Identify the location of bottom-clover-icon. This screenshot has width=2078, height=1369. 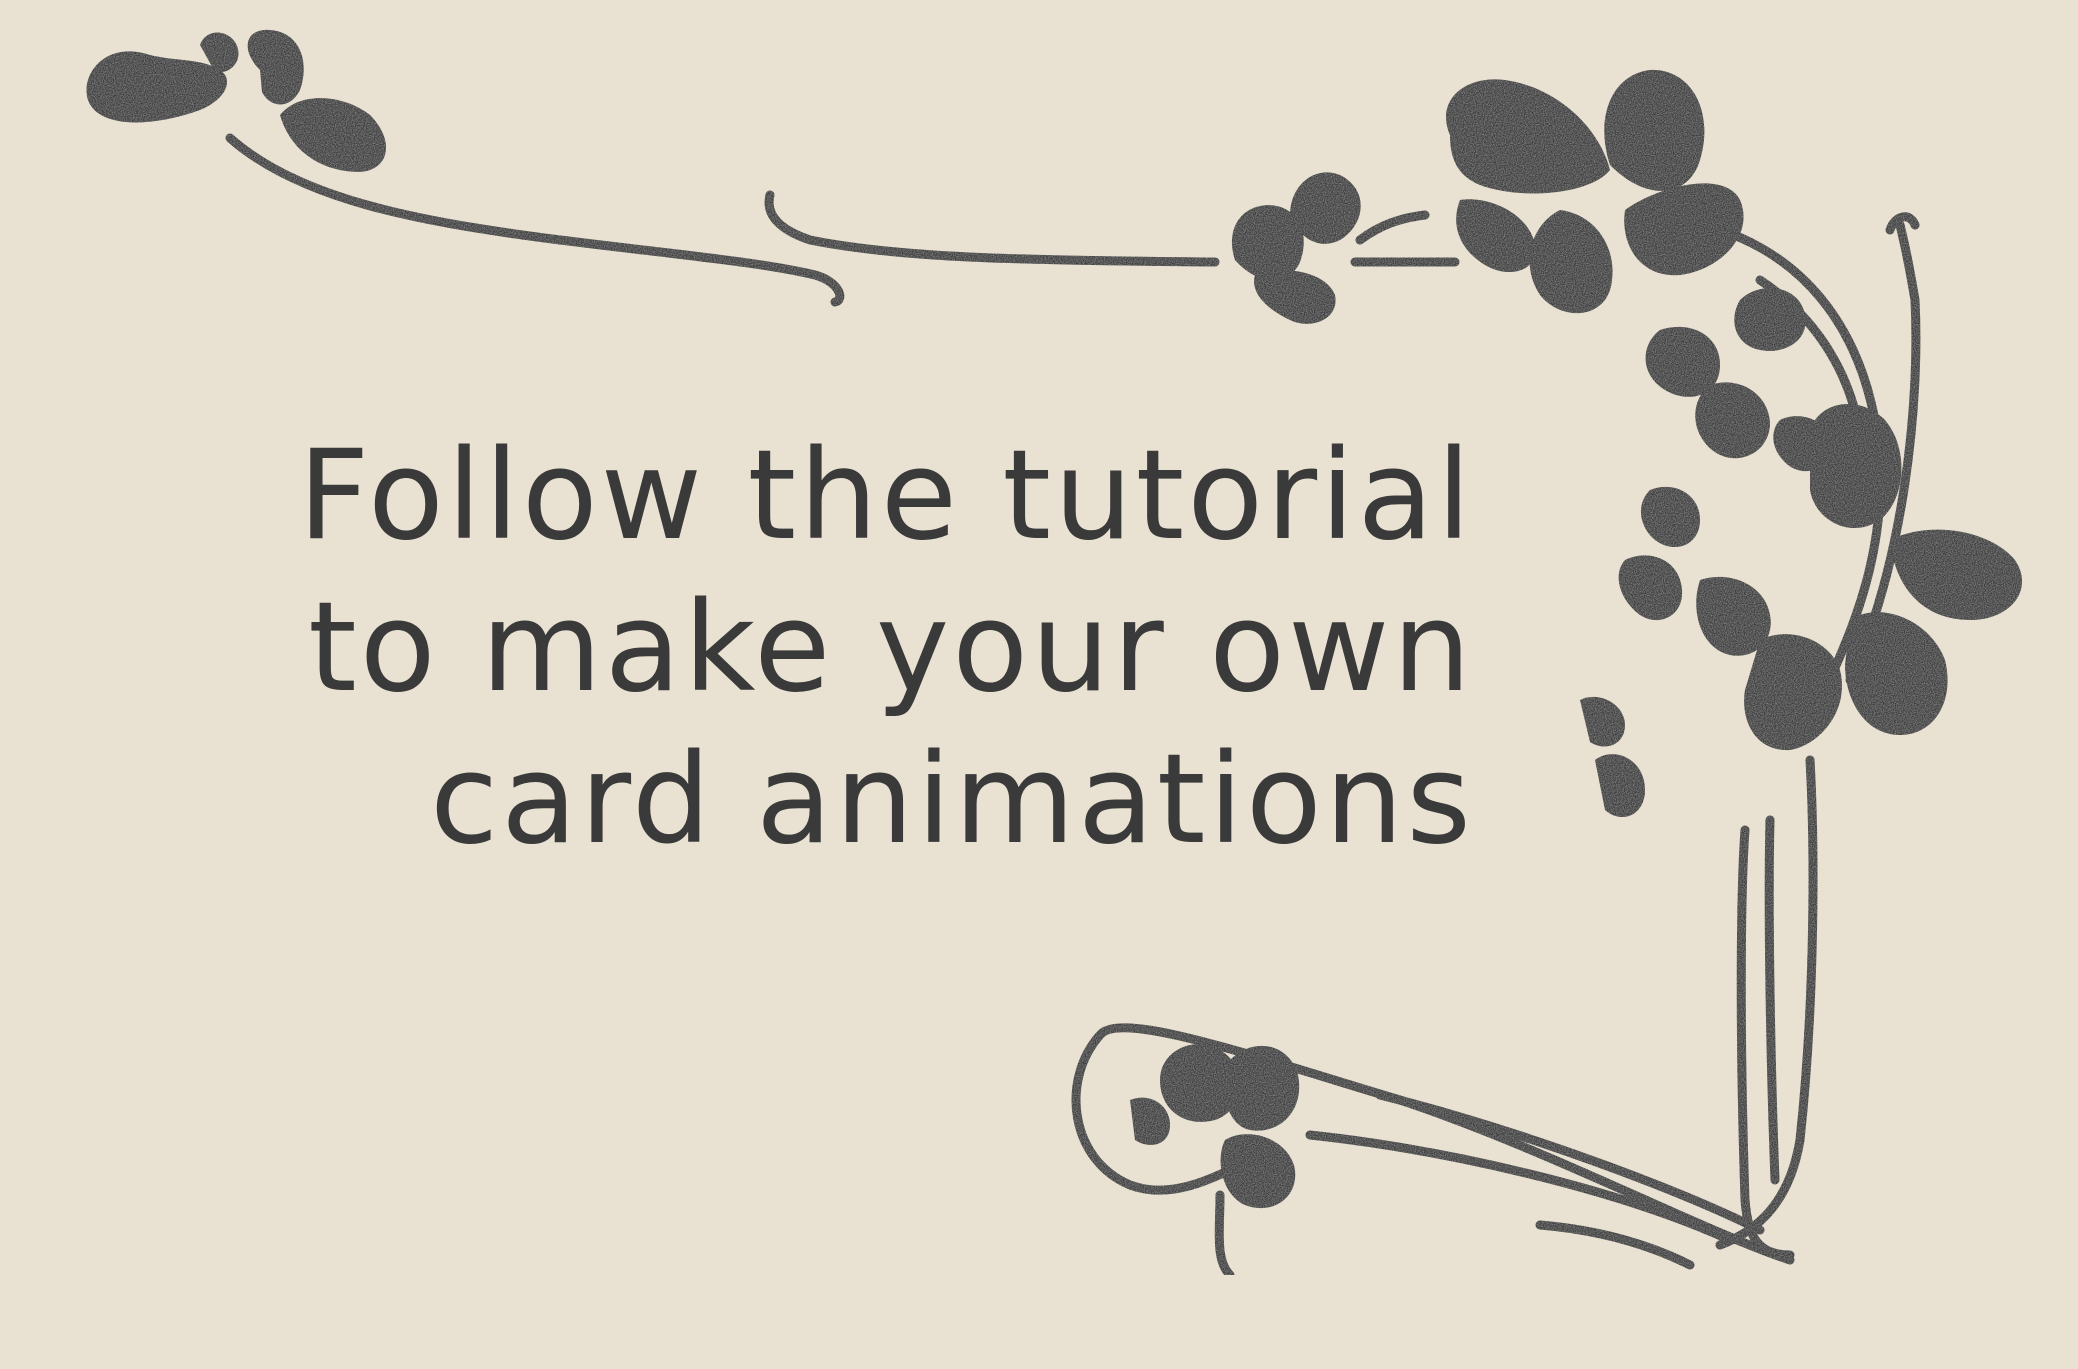
(1215, 1126).